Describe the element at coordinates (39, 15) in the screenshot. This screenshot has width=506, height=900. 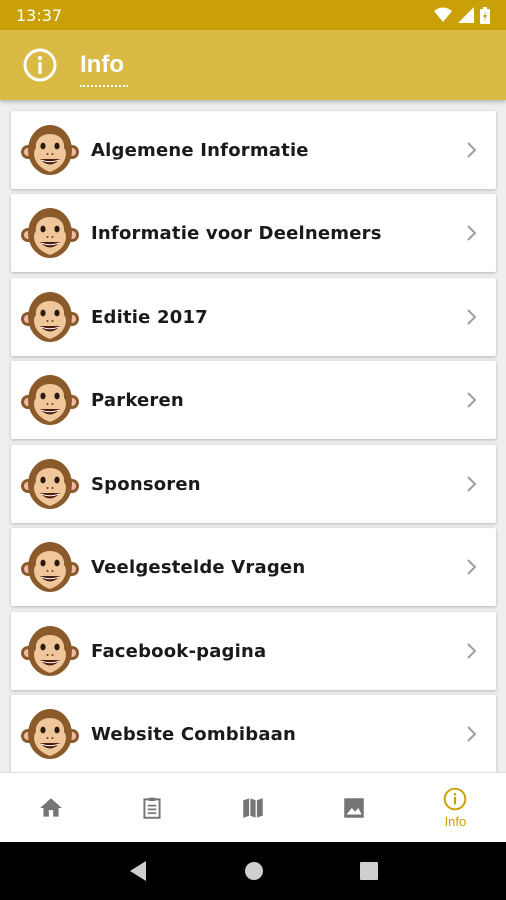
I see `status-time: 13:37` at that location.